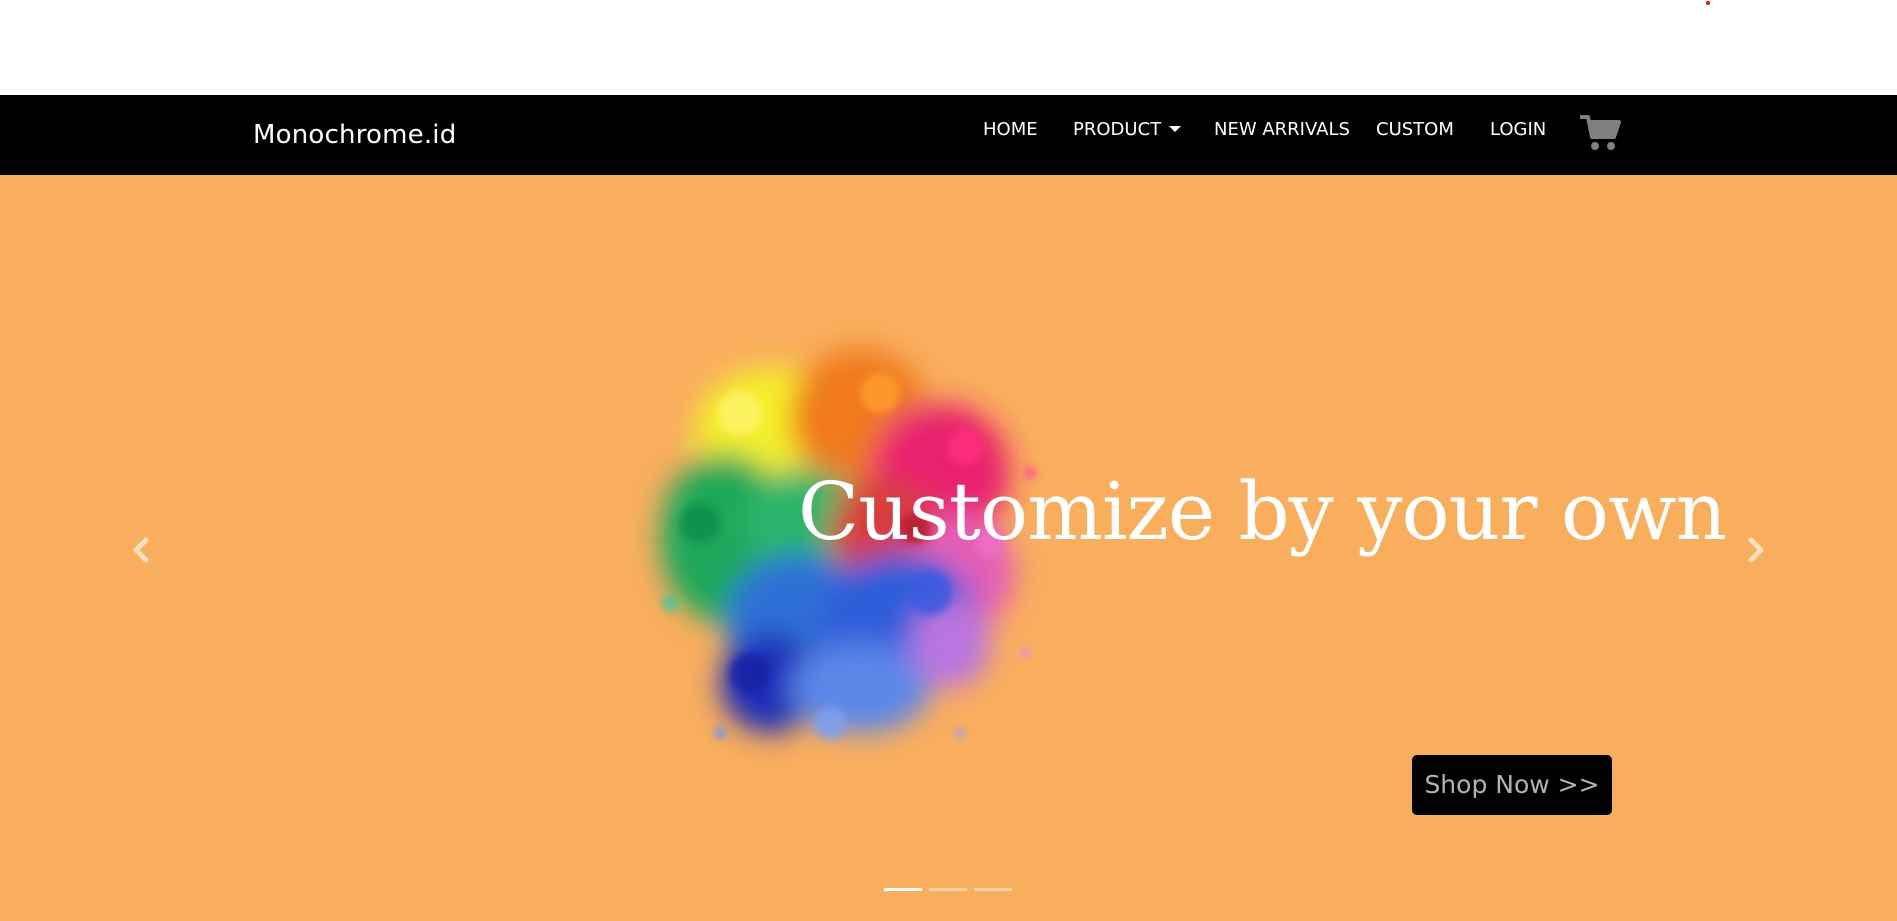 The image size is (1897, 921). I want to click on chevron-left-icon, so click(141, 550).